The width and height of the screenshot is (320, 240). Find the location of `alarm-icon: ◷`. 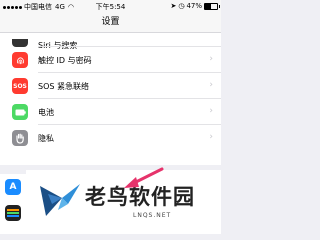

alarm-icon: ◷ is located at coordinates (181, 6).